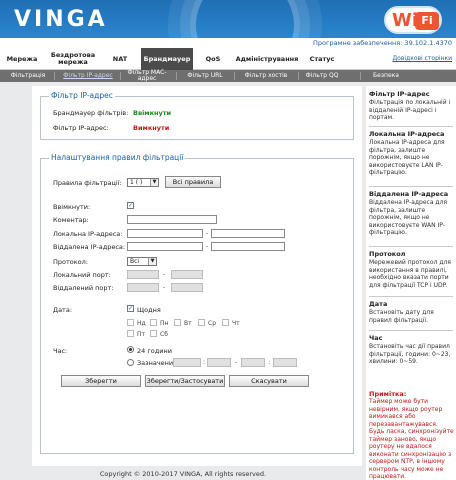 The image size is (456, 480). What do you see at coordinates (248, 233) in the screenshot?
I see `local-ip-end-input` at bounding box center [248, 233].